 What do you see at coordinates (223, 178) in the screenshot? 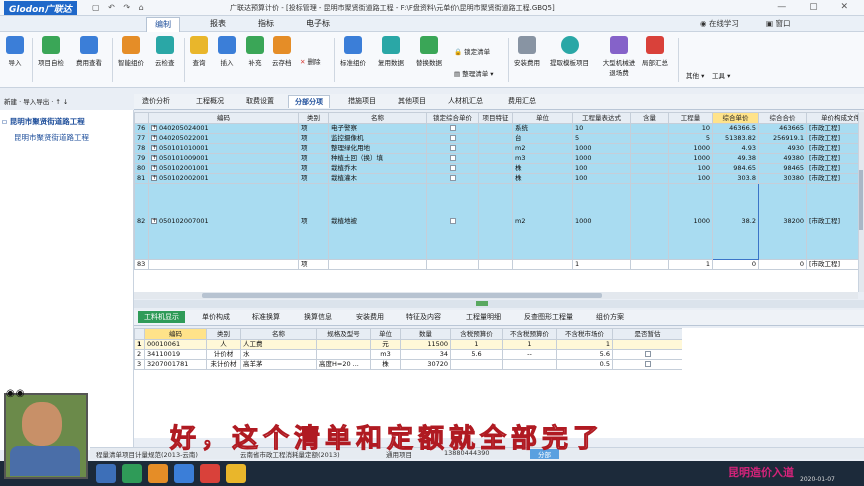
I see `cell-code: +050102002001` at bounding box center [223, 178].